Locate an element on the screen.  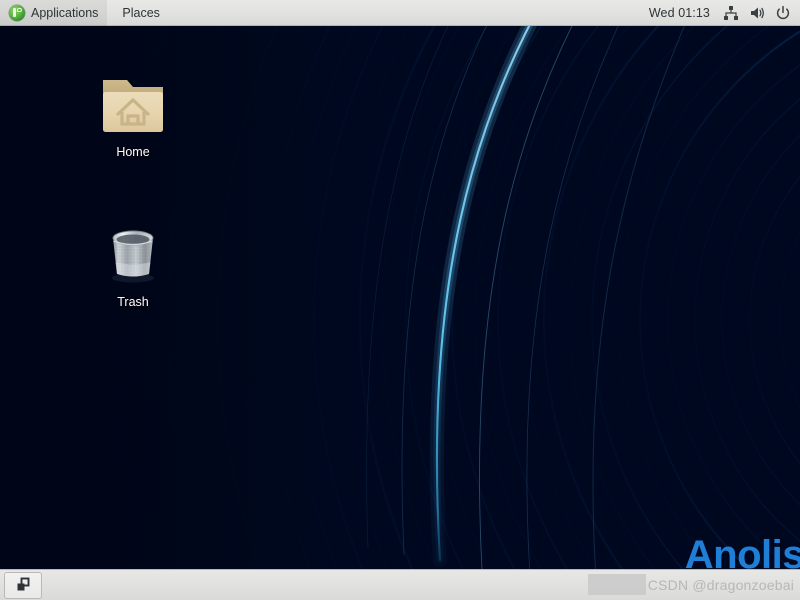
trash-can-icon is located at coordinates (133, 252).